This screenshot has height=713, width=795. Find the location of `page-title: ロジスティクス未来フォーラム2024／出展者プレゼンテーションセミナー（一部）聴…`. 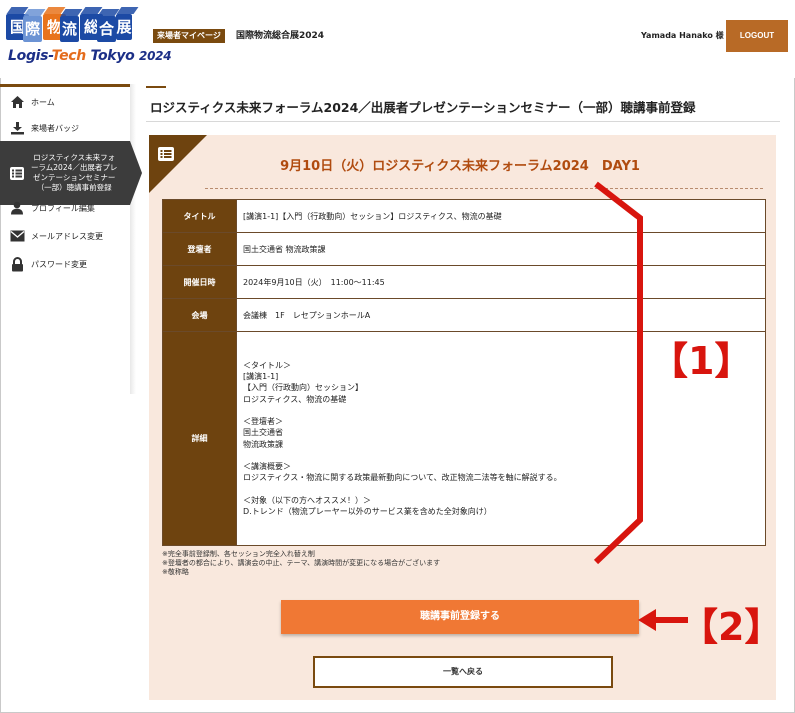

page-title: ロジスティクス未来フォーラム2024／出展者プレゼンテーションセミナー（一部）聴… is located at coordinates (423, 107).